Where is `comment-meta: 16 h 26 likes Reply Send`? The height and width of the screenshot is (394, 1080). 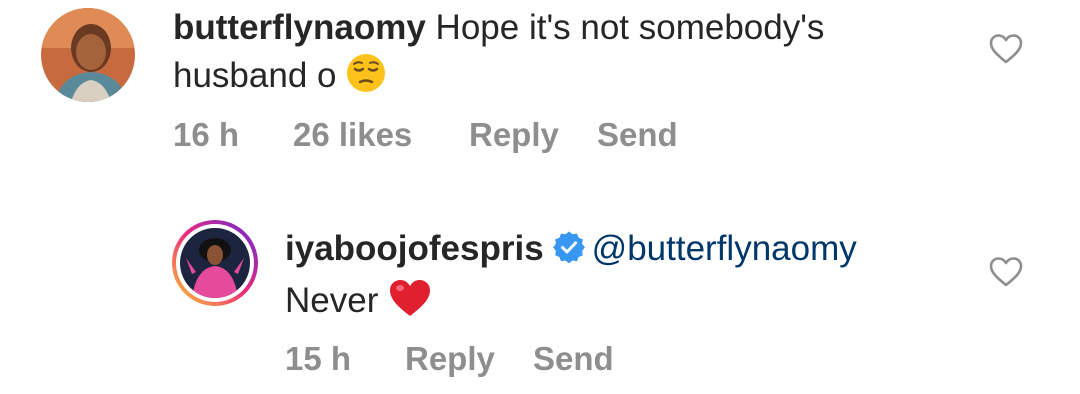 comment-meta: 16 h 26 likes Reply Send is located at coordinates (425, 135).